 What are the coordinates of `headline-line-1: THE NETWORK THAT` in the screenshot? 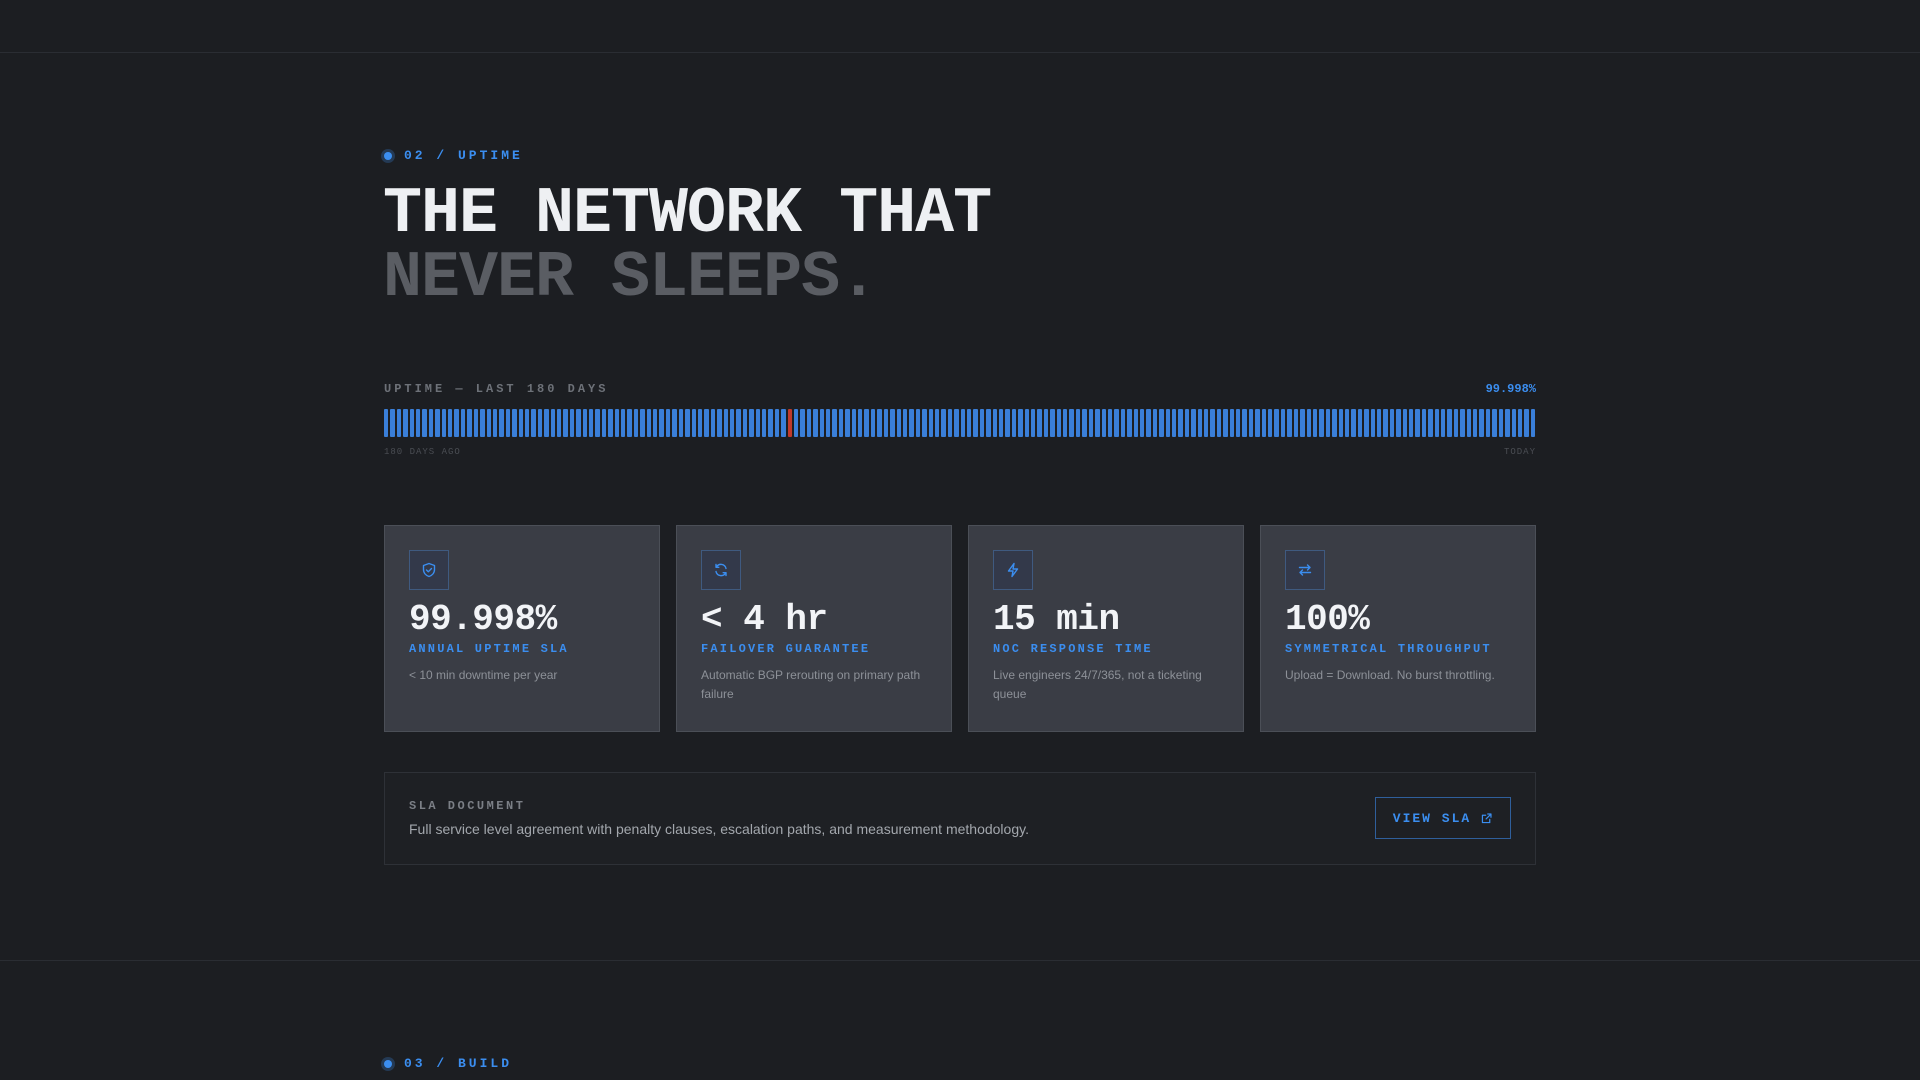 It's located at (687, 214).